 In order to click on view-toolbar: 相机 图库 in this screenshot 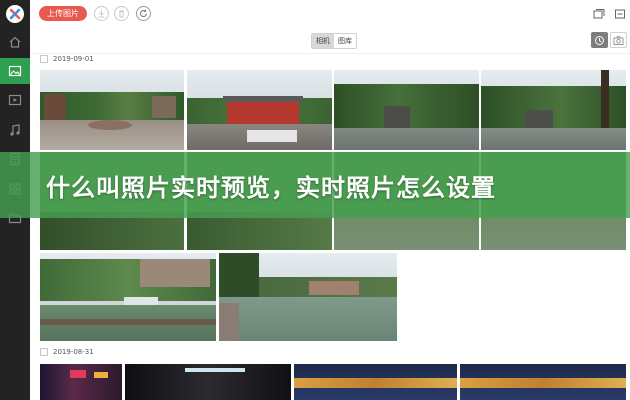, I will do `click(330, 41)`.